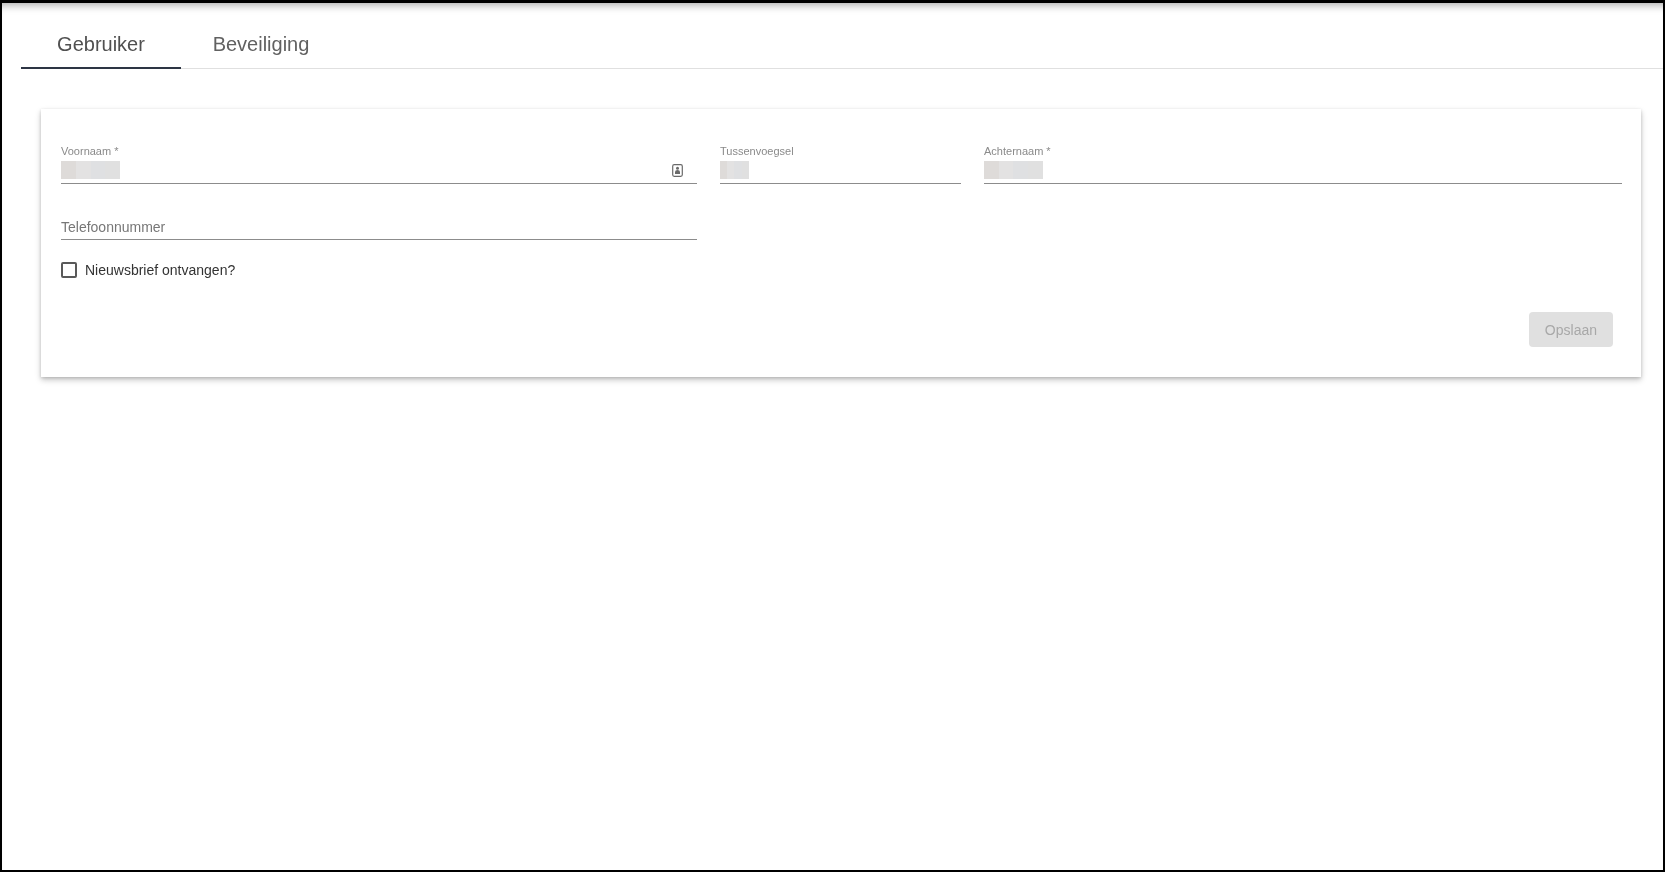  I want to click on tab: Beveiliging, so click(261, 45).